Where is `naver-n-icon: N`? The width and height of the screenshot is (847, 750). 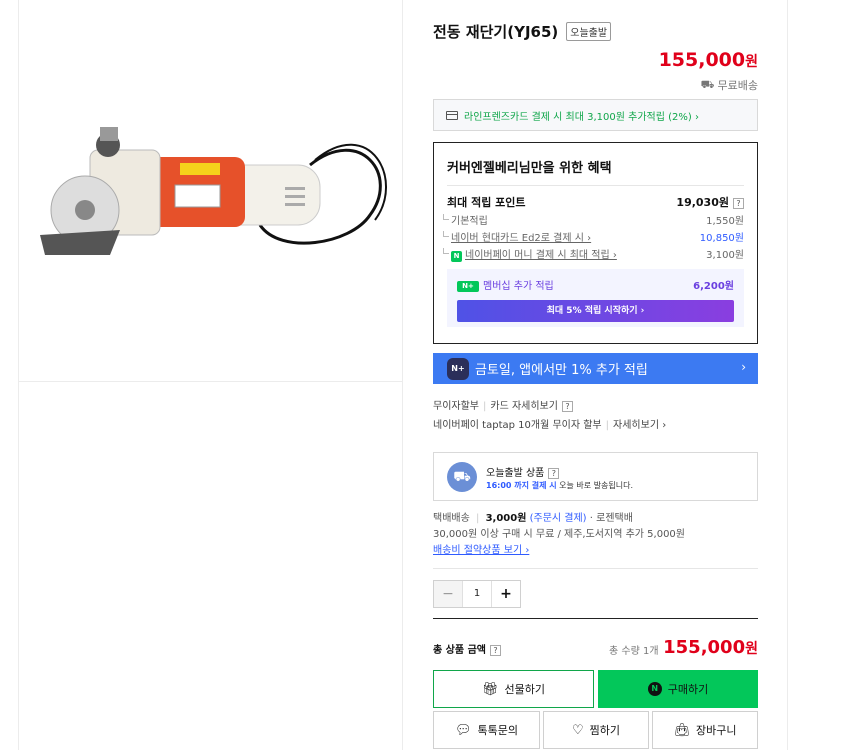 naver-n-icon: N is located at coordinates (654, 689).